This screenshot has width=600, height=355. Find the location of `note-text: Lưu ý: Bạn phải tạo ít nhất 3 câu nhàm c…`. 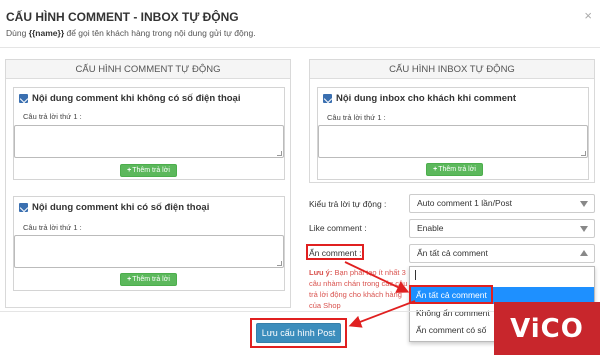

note-text: Lưu ý: Bạn phải tạo ít nhất 3 câu nhàm c… is located at coordinates (362, 289).